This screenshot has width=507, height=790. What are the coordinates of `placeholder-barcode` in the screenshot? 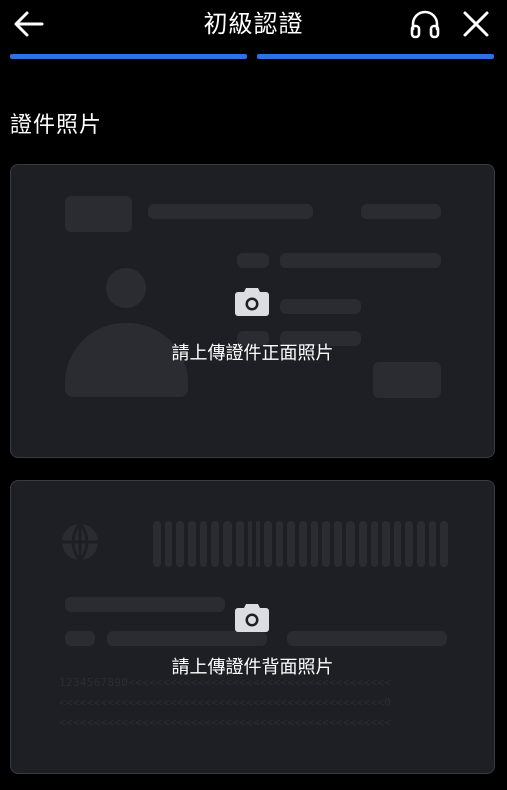 It's located at (300, 544).